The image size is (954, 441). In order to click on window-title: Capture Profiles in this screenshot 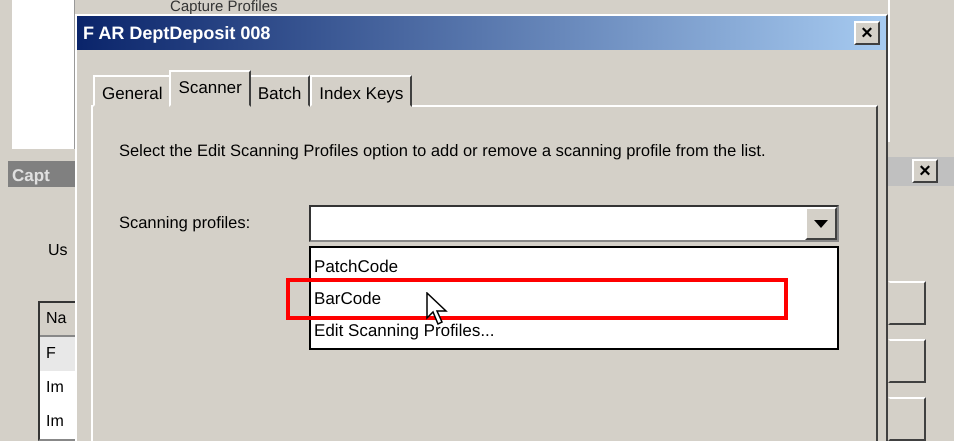, I will do `click(224, 7)`.